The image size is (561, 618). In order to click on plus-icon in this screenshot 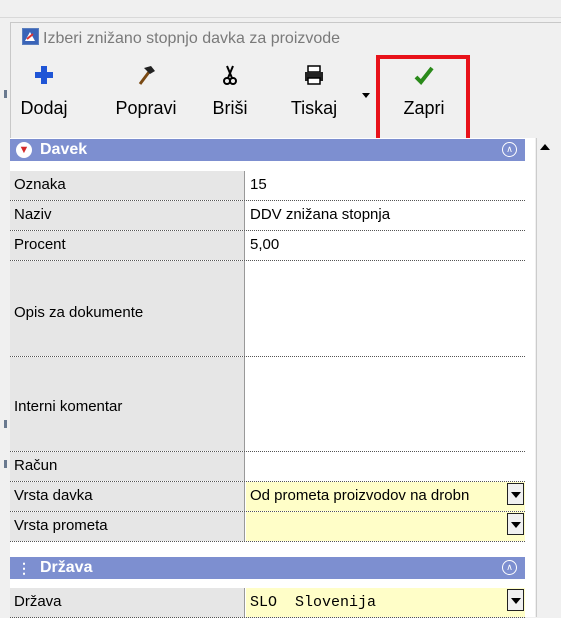, I will do `click(44, 76)`.